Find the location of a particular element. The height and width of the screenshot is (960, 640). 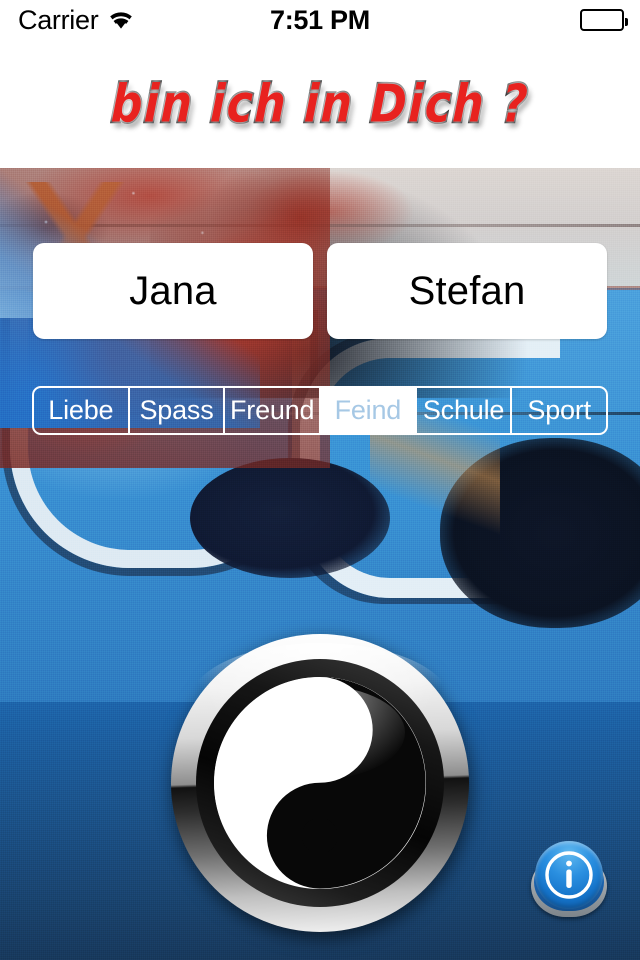

battery-full-icon is located at coordinates (604, 20).